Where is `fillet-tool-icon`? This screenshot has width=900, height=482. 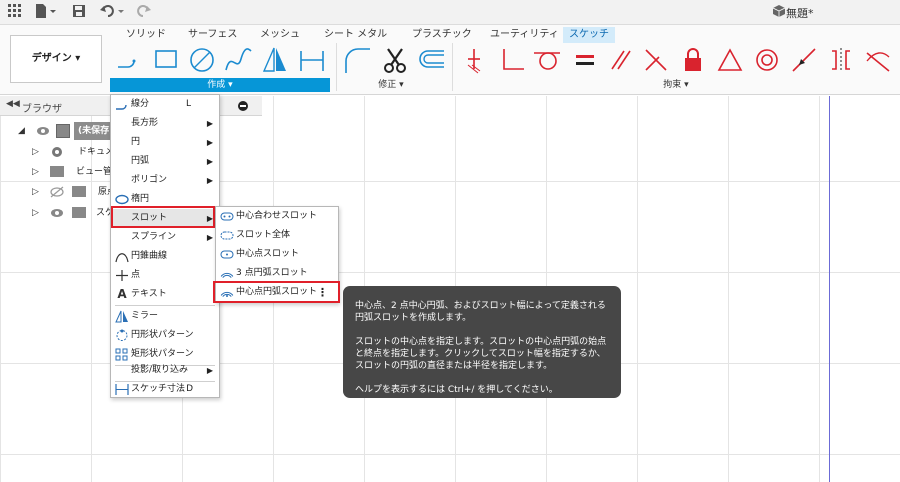
fillet-tool-icon is located at coordinates (357, 60).